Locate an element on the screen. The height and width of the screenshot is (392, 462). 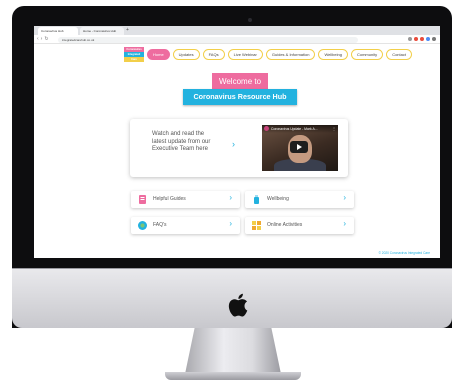
video-card-line: Watch and read the is located at coordinates (178, 134).